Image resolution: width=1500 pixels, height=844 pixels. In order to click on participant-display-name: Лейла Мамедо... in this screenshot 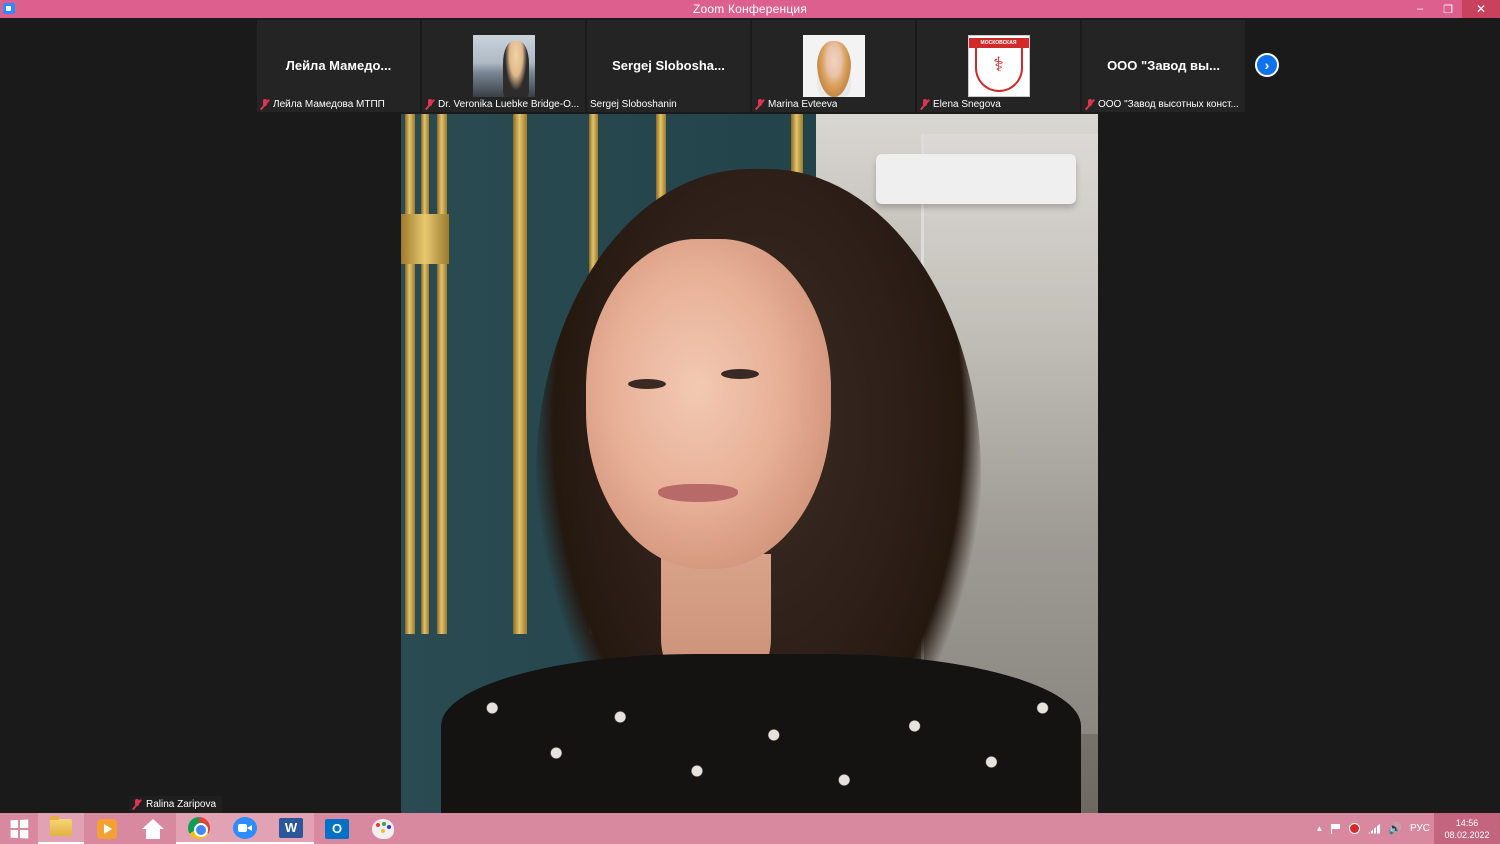, I will do `click(338, 65)`.